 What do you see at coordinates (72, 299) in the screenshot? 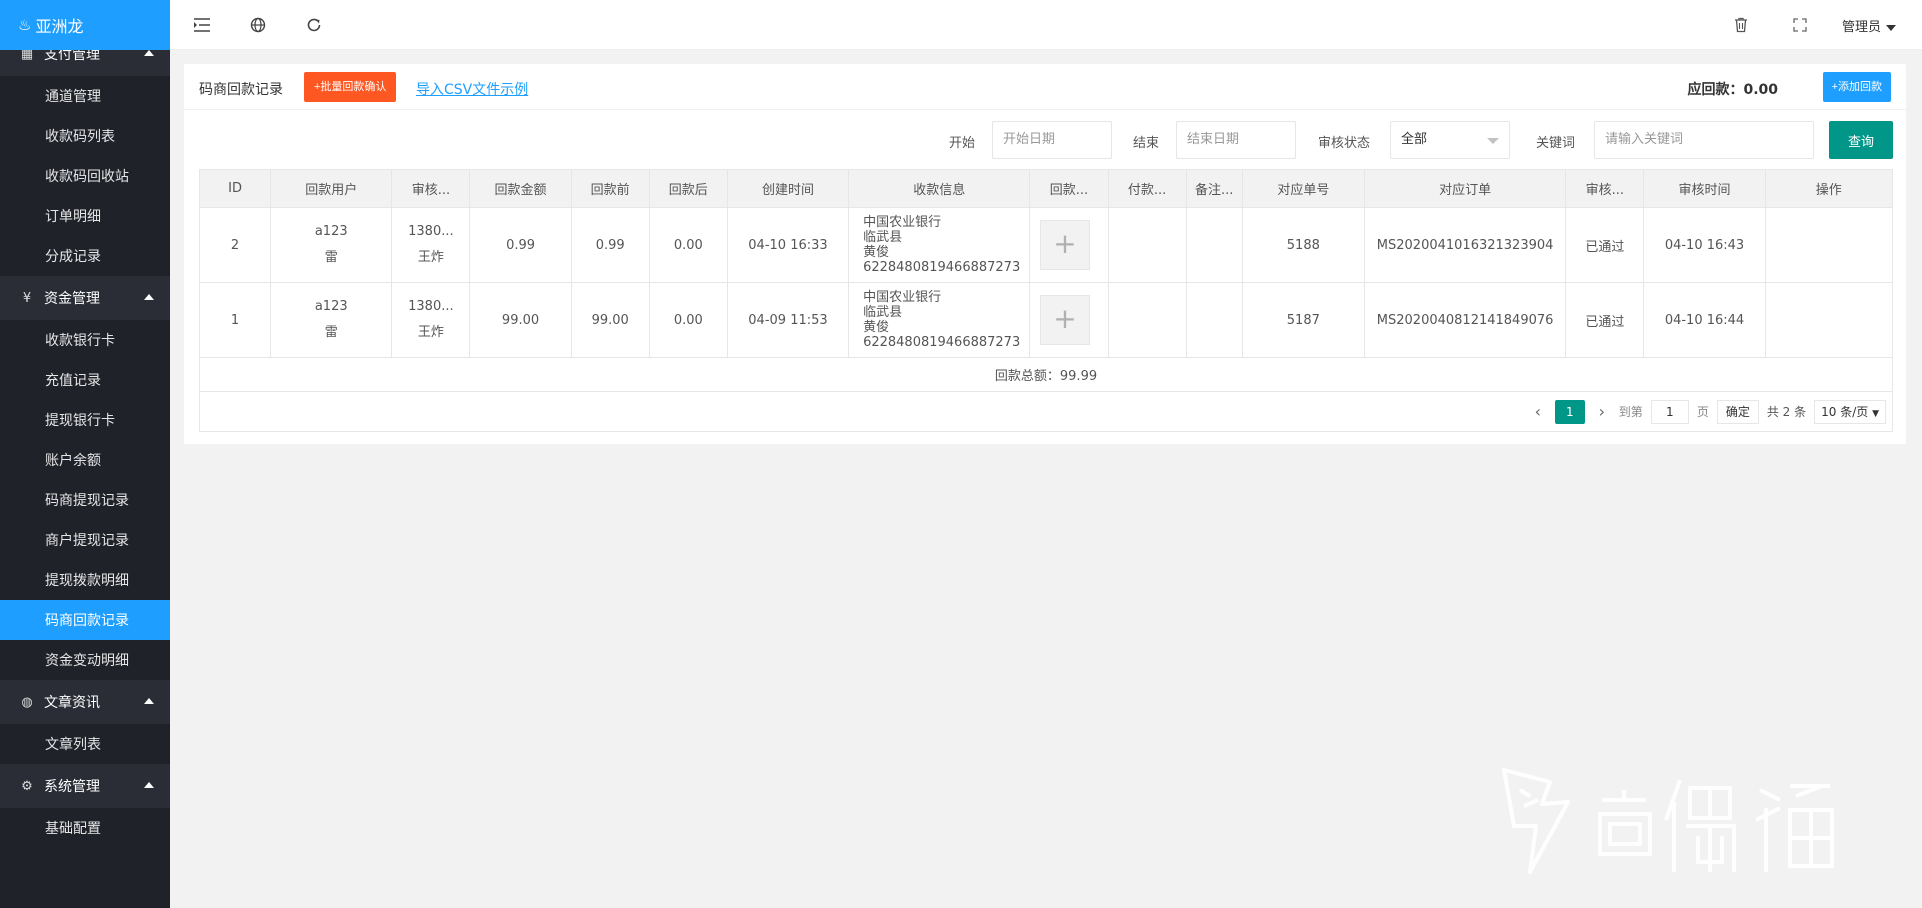
I see `sidebar-group-label: 资金管理` at bounding box center [72, 299].